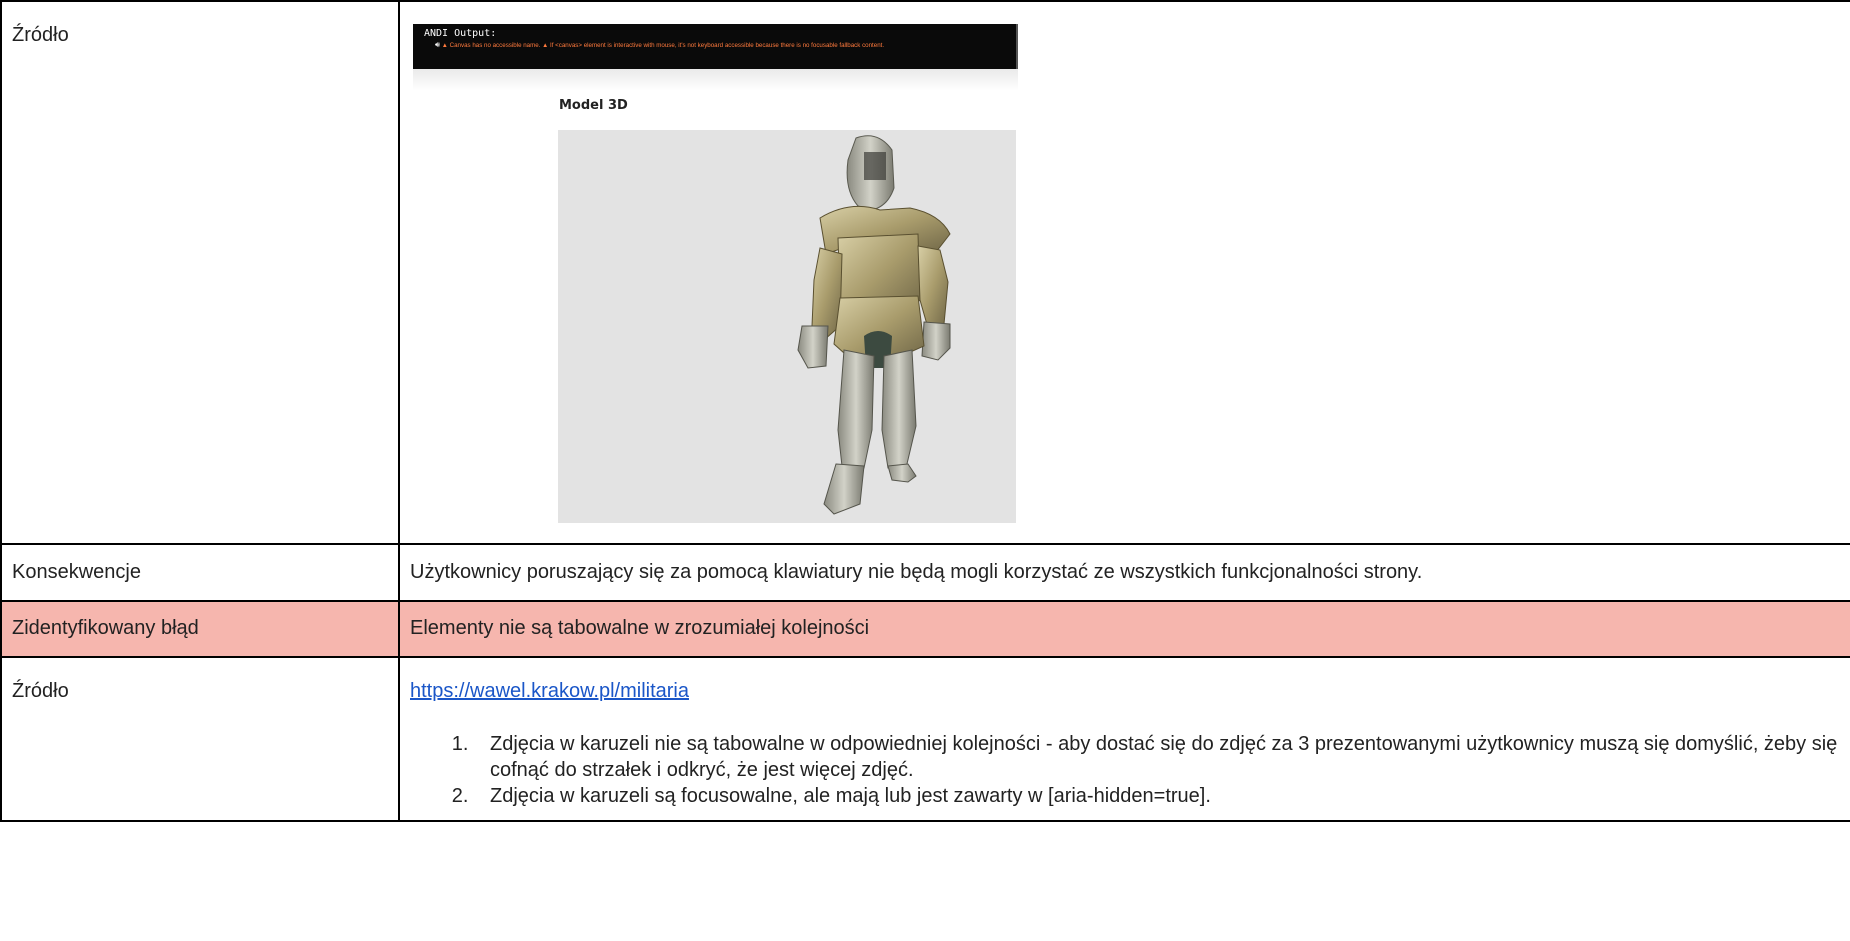 The height and width of the screenshot is (941, 1850). Describe the element at coordinates (200, 572) in the screenshot. I see `row-label: Konsekwencje` at that location.